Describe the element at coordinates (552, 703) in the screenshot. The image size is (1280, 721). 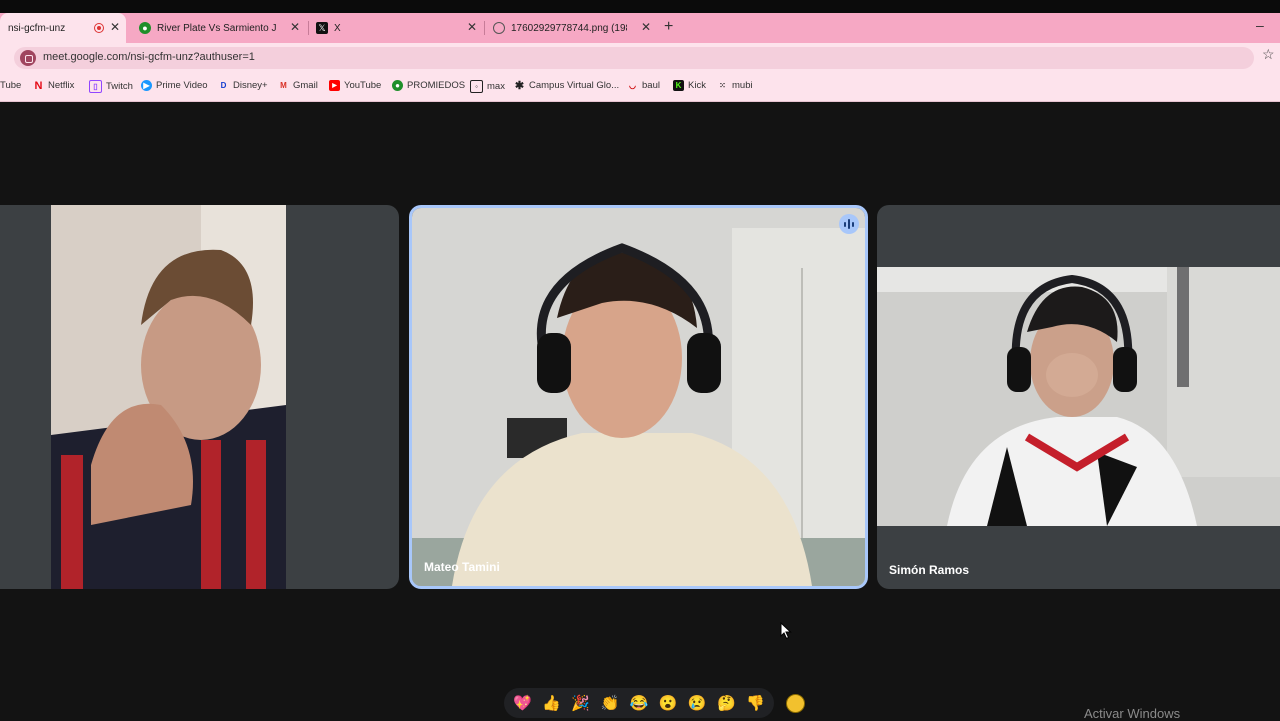
I see `thumbs-up-reaction-button: 👍` at that location.